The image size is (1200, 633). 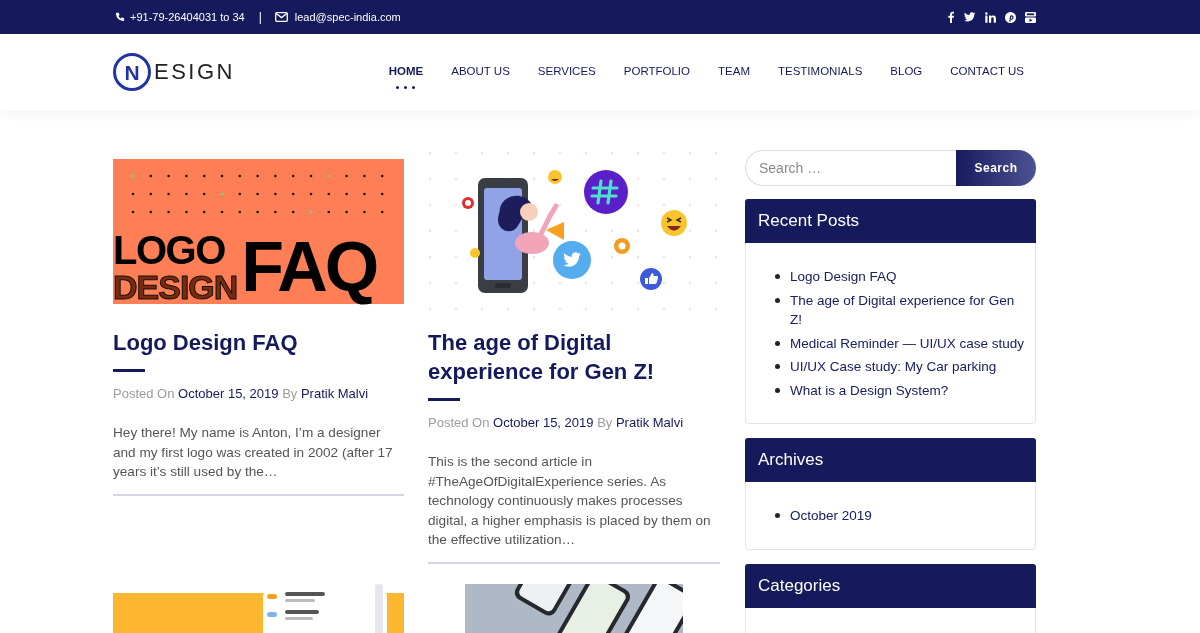 I want to click on pinterest-icon, so click(x=1010, y=17).